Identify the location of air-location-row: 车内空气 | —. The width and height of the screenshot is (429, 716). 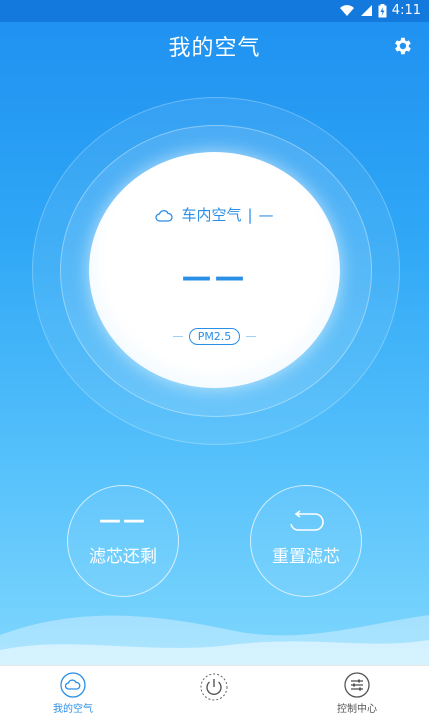
(214, 214).